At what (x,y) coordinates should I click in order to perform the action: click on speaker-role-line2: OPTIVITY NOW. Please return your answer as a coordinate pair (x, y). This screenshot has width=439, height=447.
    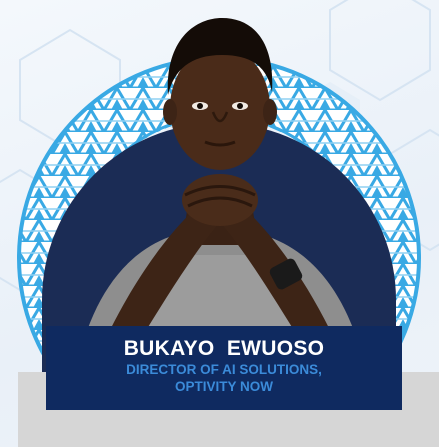
    Looking at the image, I should click on (223, 386).